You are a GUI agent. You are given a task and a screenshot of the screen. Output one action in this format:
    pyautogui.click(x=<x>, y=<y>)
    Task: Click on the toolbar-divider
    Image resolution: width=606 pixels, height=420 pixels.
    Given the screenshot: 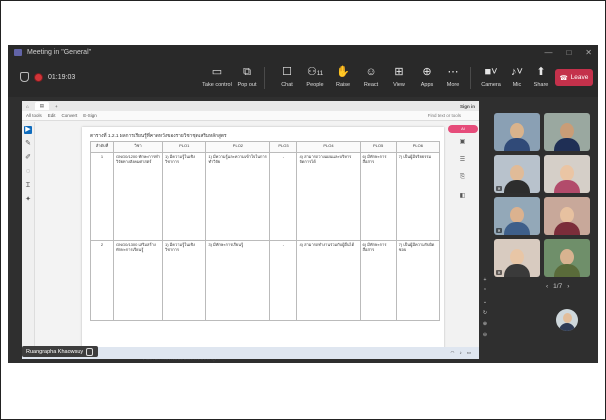 What is the action you would take?
    pyautogui.click(x=470, y=78)
    